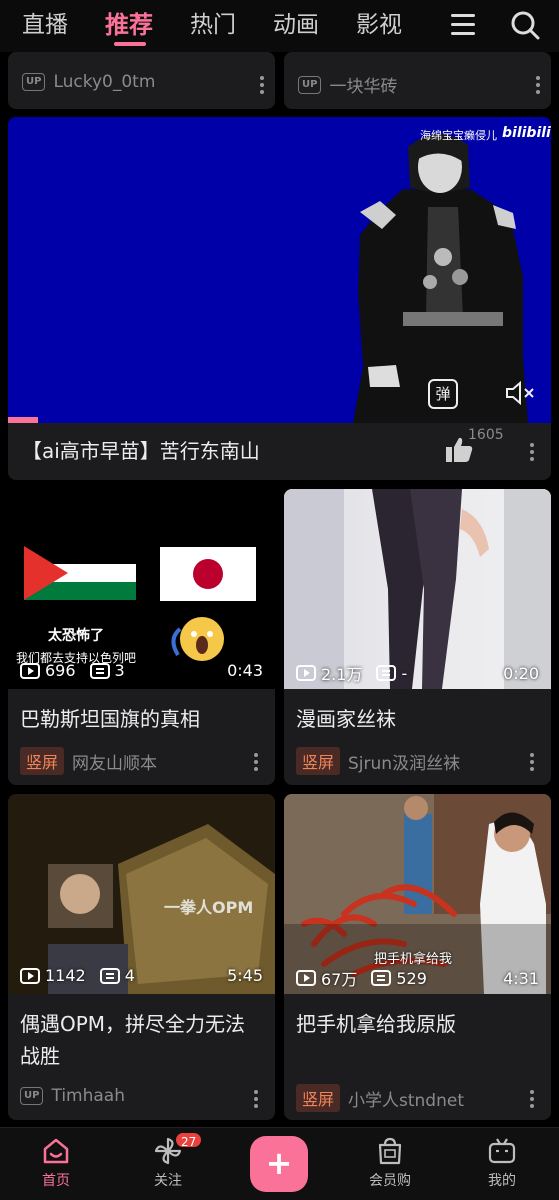 Image resolution: width=559 pixels, height=1200 pixels. What do you see at coordinates (342, 674) in the screenshot?
I see `view-count: 2.1万` at bounding box center [342, 674].